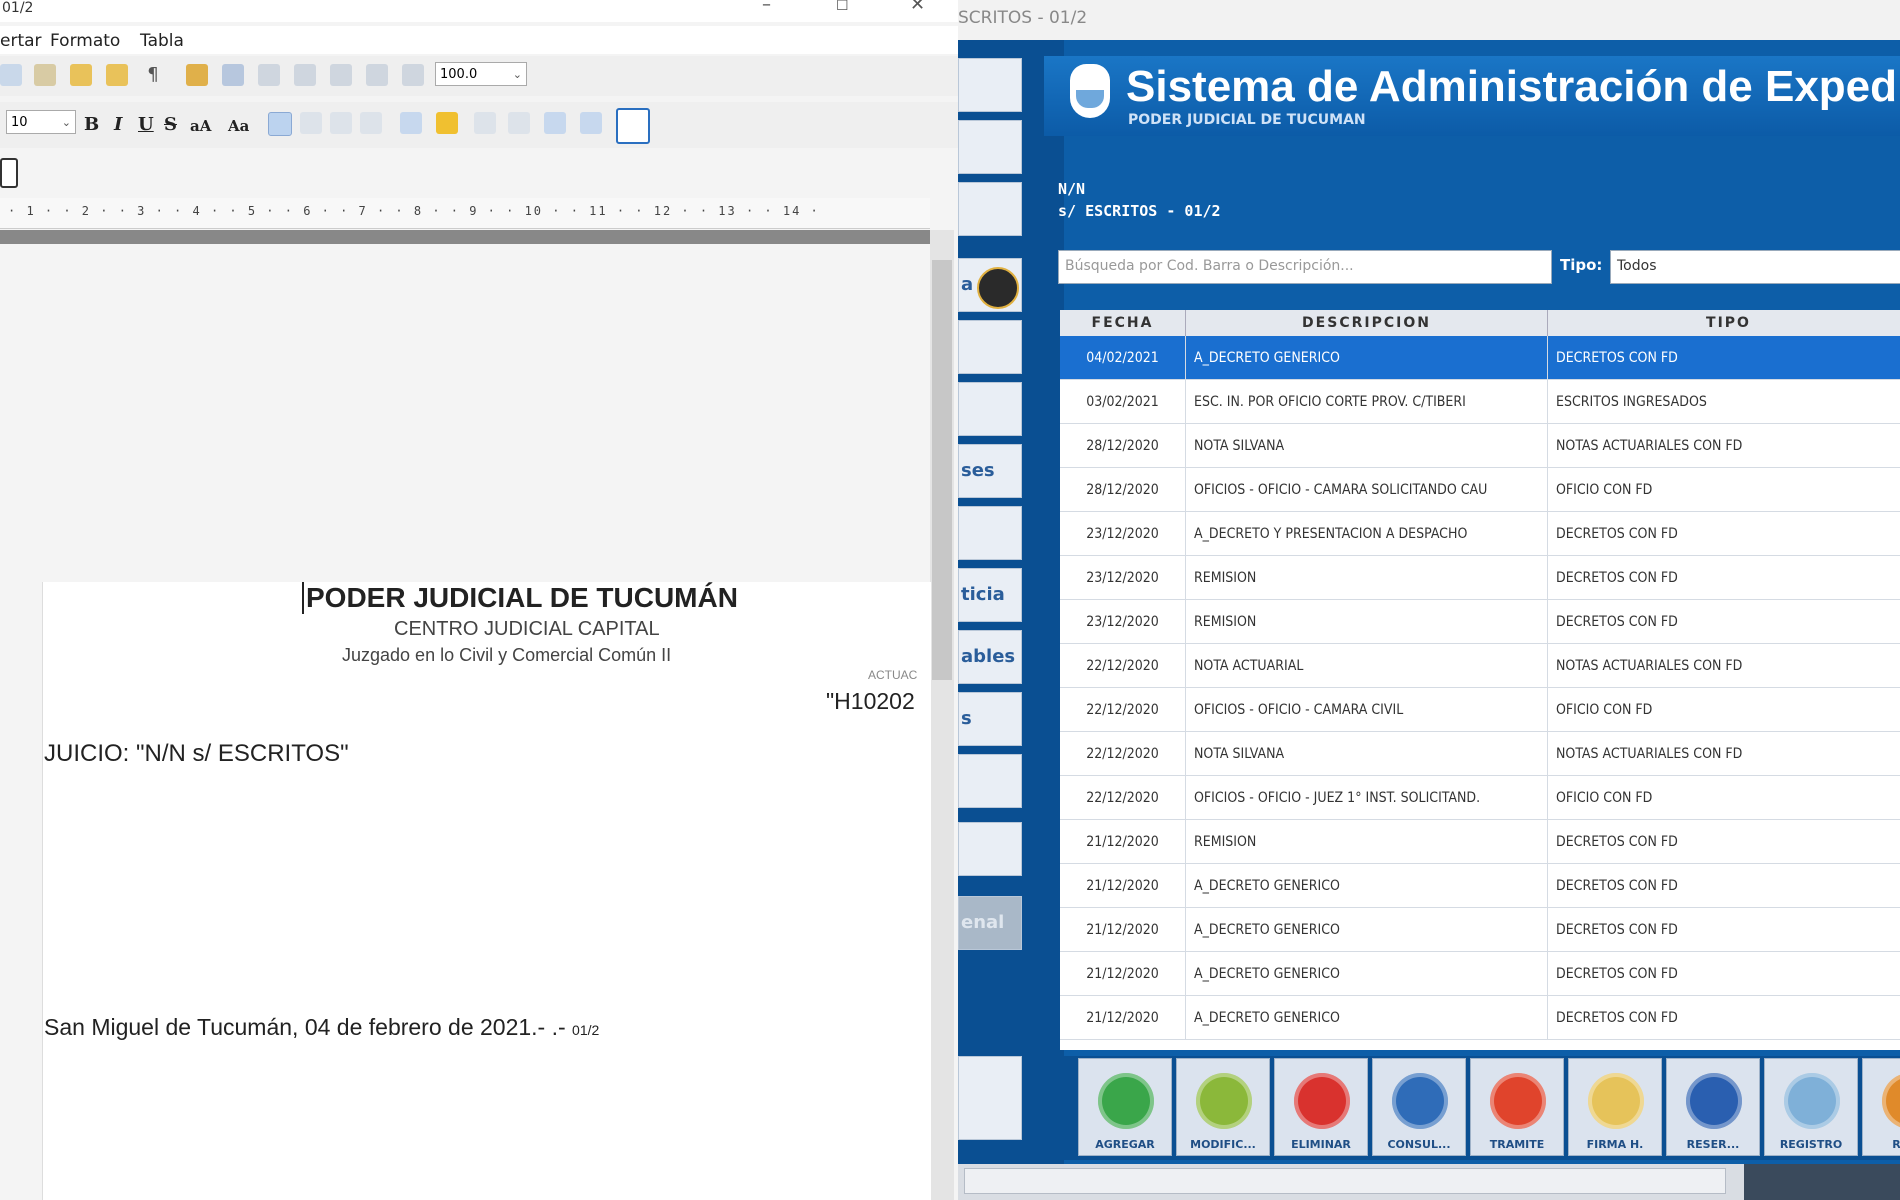 Image resolution: width=1900 pixels, height=1200 pixels. I want to click on outdent-icon, so click(555, 123).